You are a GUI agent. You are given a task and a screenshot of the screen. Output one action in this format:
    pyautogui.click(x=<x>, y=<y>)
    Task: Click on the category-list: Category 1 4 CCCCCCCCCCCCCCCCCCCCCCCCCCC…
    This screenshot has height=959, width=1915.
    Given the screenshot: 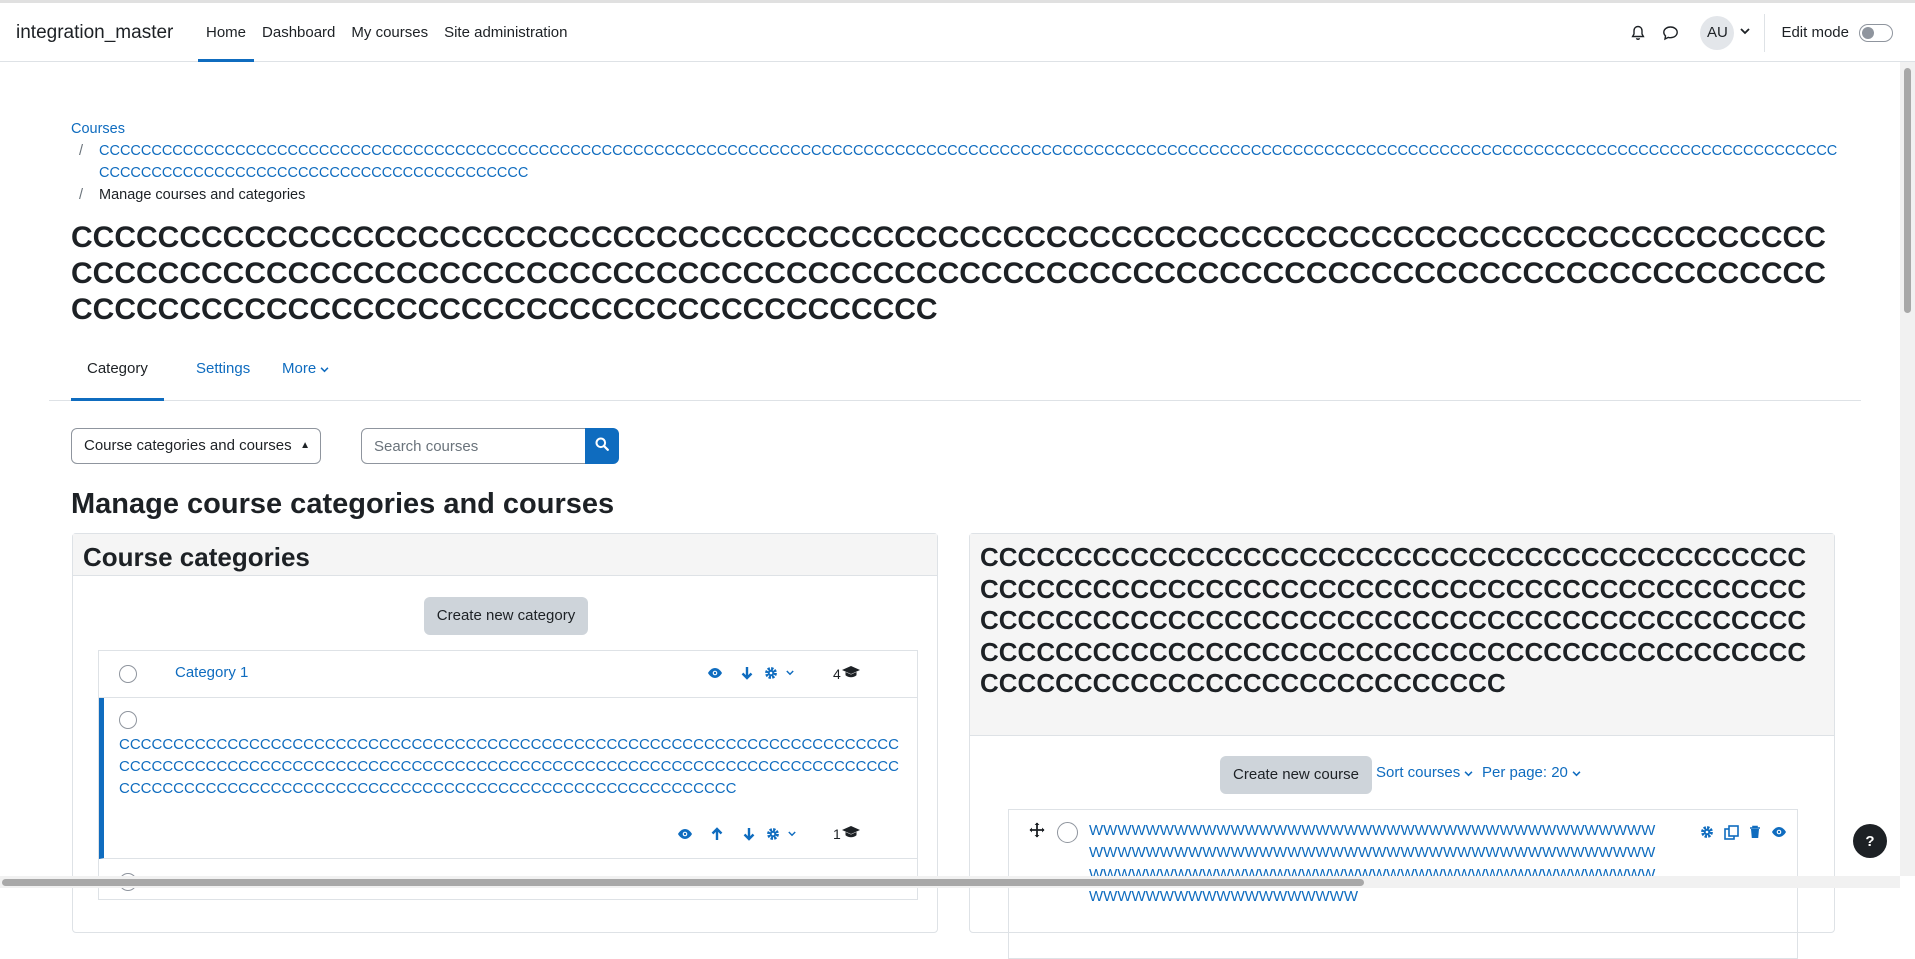 What is the action you would take?
    pyautogui.click(x=508, y=775)
    